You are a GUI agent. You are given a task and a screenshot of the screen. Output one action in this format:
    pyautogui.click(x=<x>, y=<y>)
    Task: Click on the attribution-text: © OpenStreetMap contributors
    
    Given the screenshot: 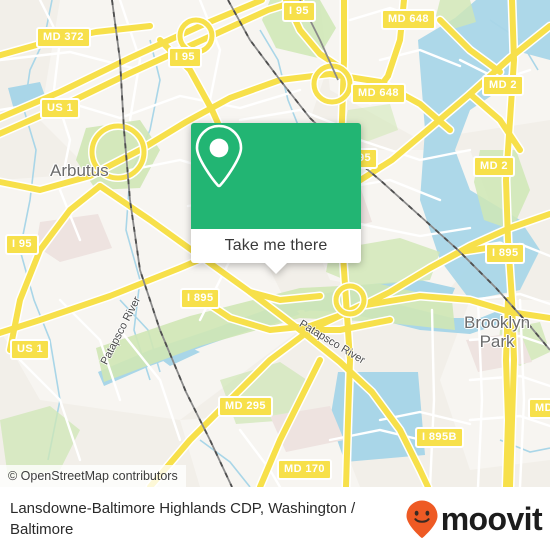 What is the action you would take?
    pyautogui.click(x=93, y=476)
    